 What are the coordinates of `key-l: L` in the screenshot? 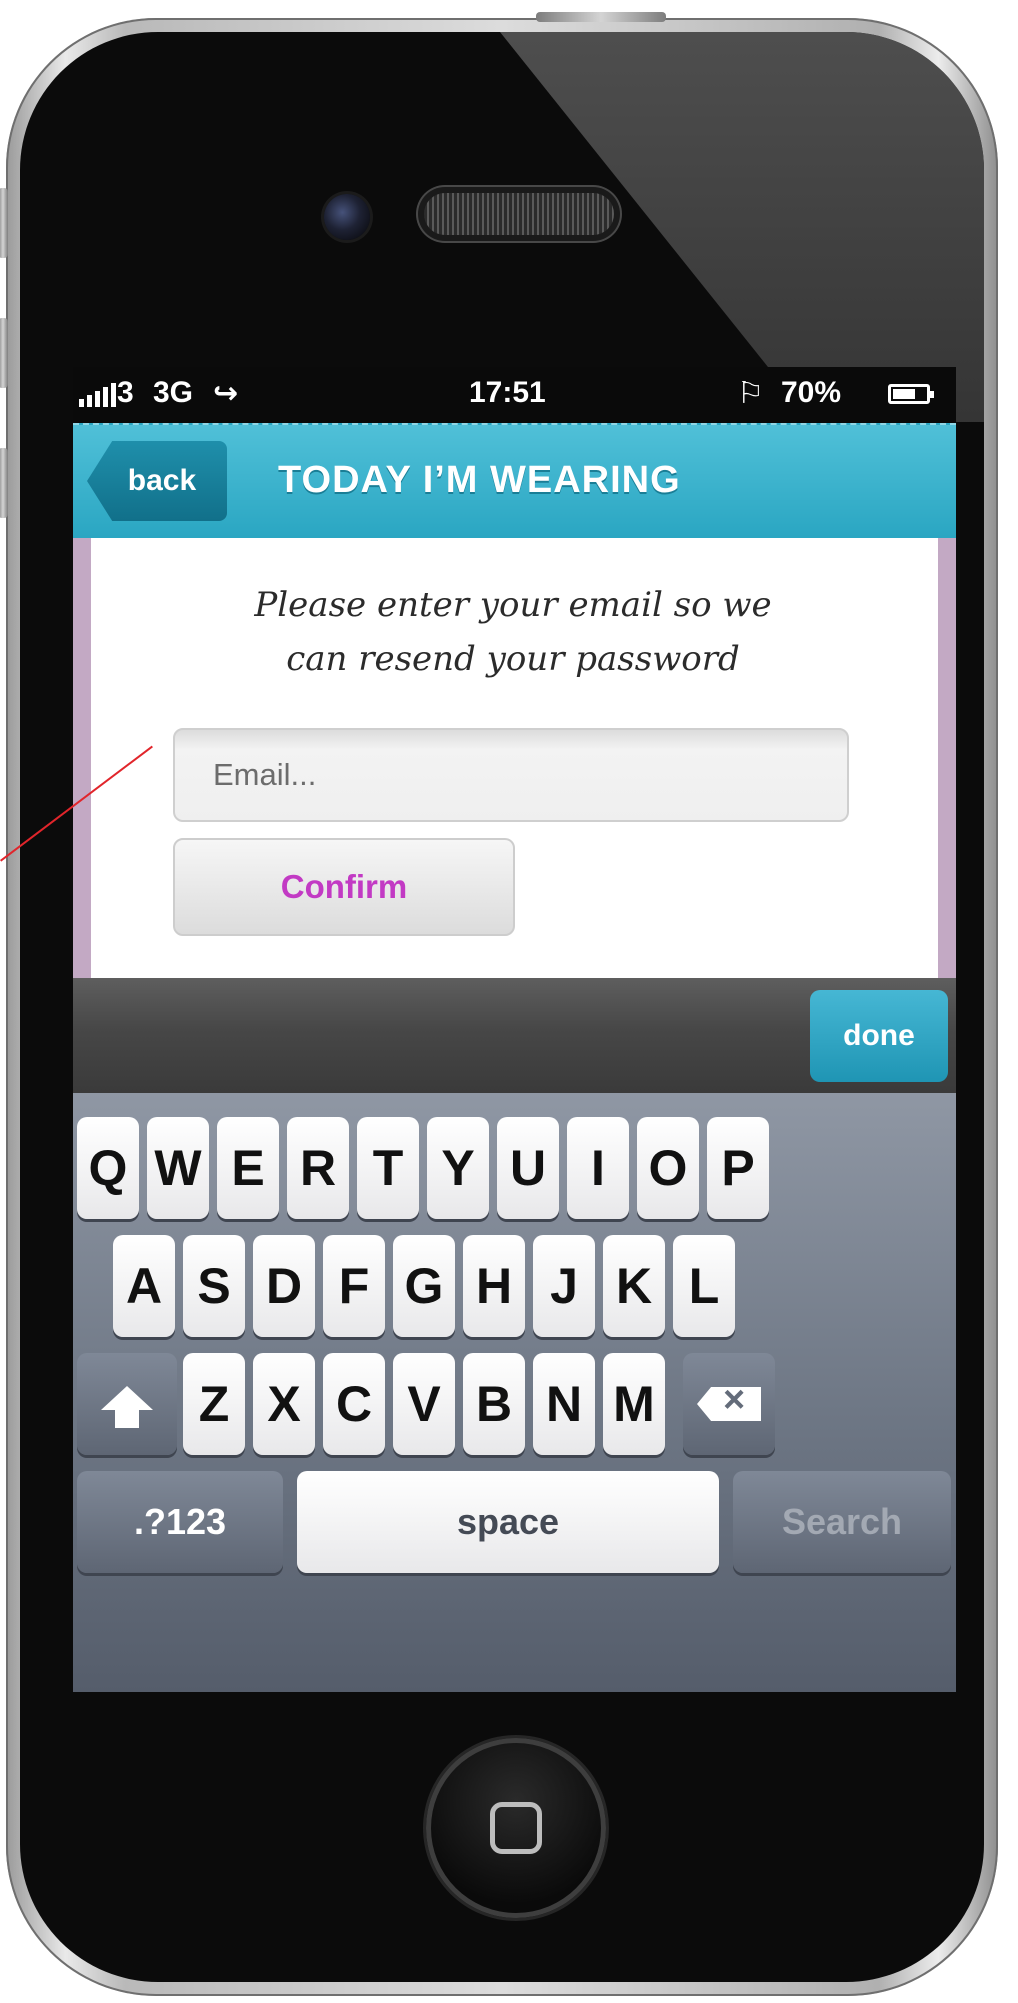 It's located at (704, 1286).